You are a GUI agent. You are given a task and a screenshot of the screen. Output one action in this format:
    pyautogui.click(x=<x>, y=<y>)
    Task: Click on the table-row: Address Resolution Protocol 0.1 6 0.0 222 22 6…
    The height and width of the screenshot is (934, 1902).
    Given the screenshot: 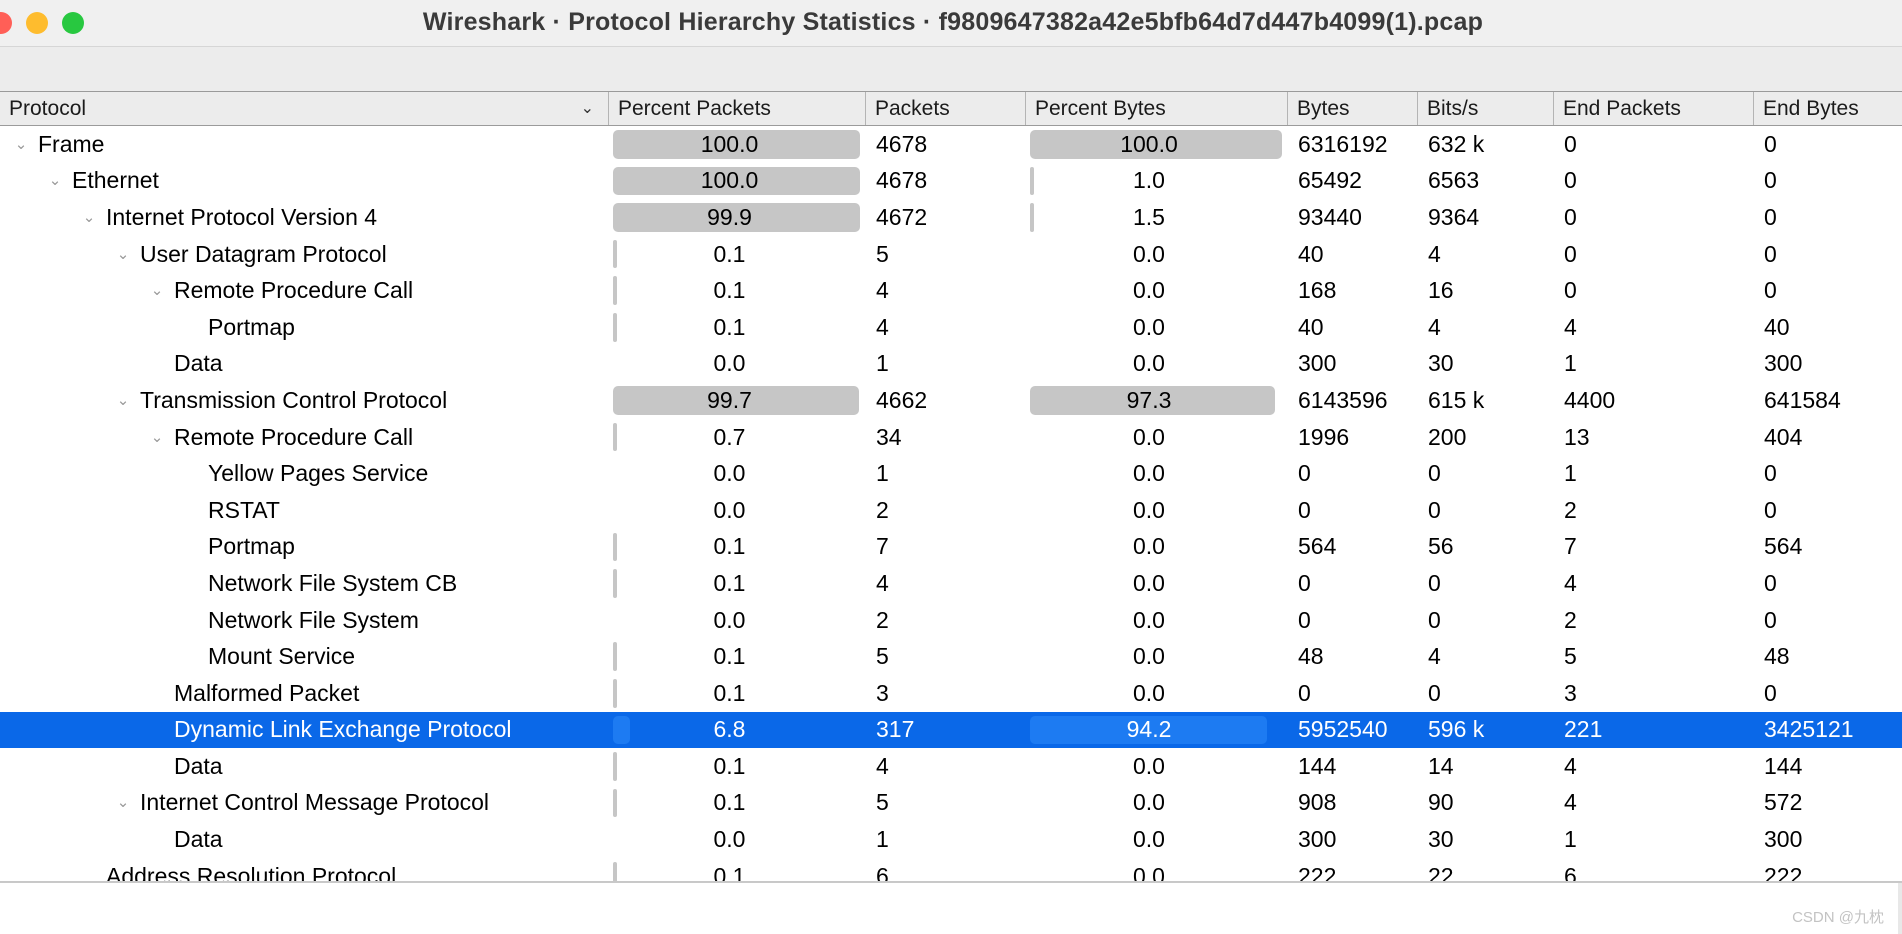 What is the action you would take?
    pyautogui.click(x=951, y=869)
    